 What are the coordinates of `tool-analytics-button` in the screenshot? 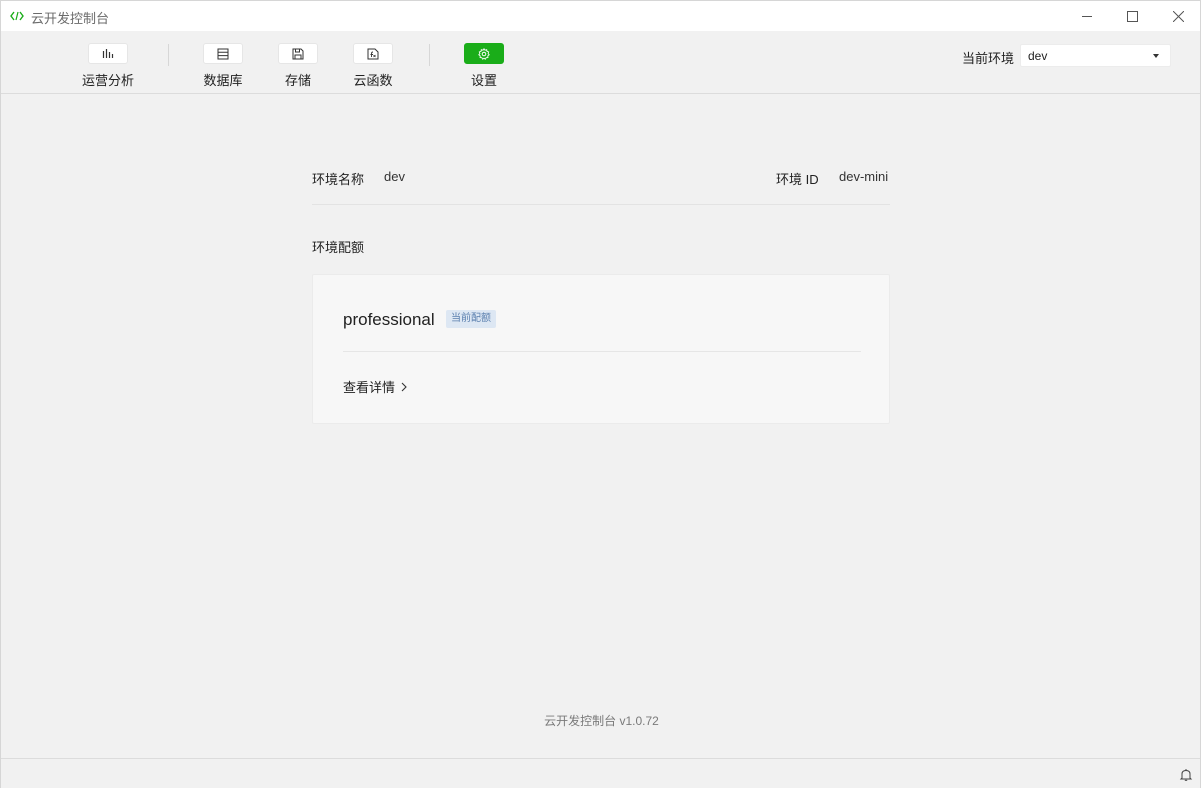 It's located at (108, 53).